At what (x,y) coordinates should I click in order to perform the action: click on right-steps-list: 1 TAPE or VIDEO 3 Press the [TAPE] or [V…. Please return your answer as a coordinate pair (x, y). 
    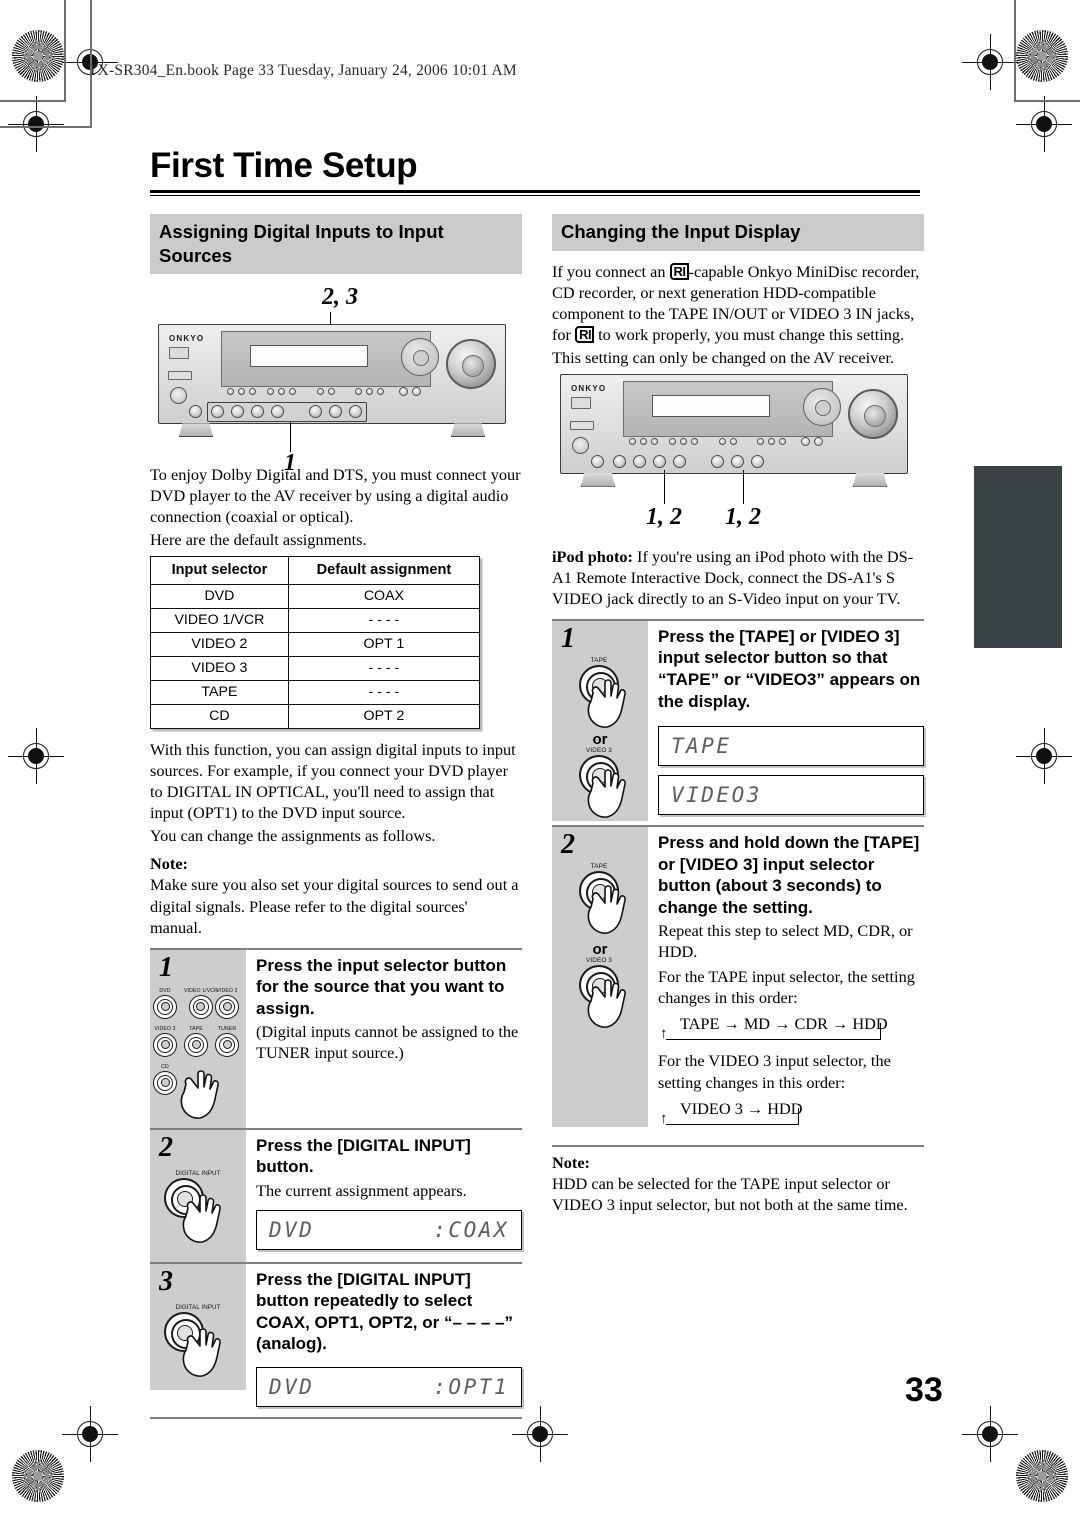
    Looking at the image, I should click on (738, 882).